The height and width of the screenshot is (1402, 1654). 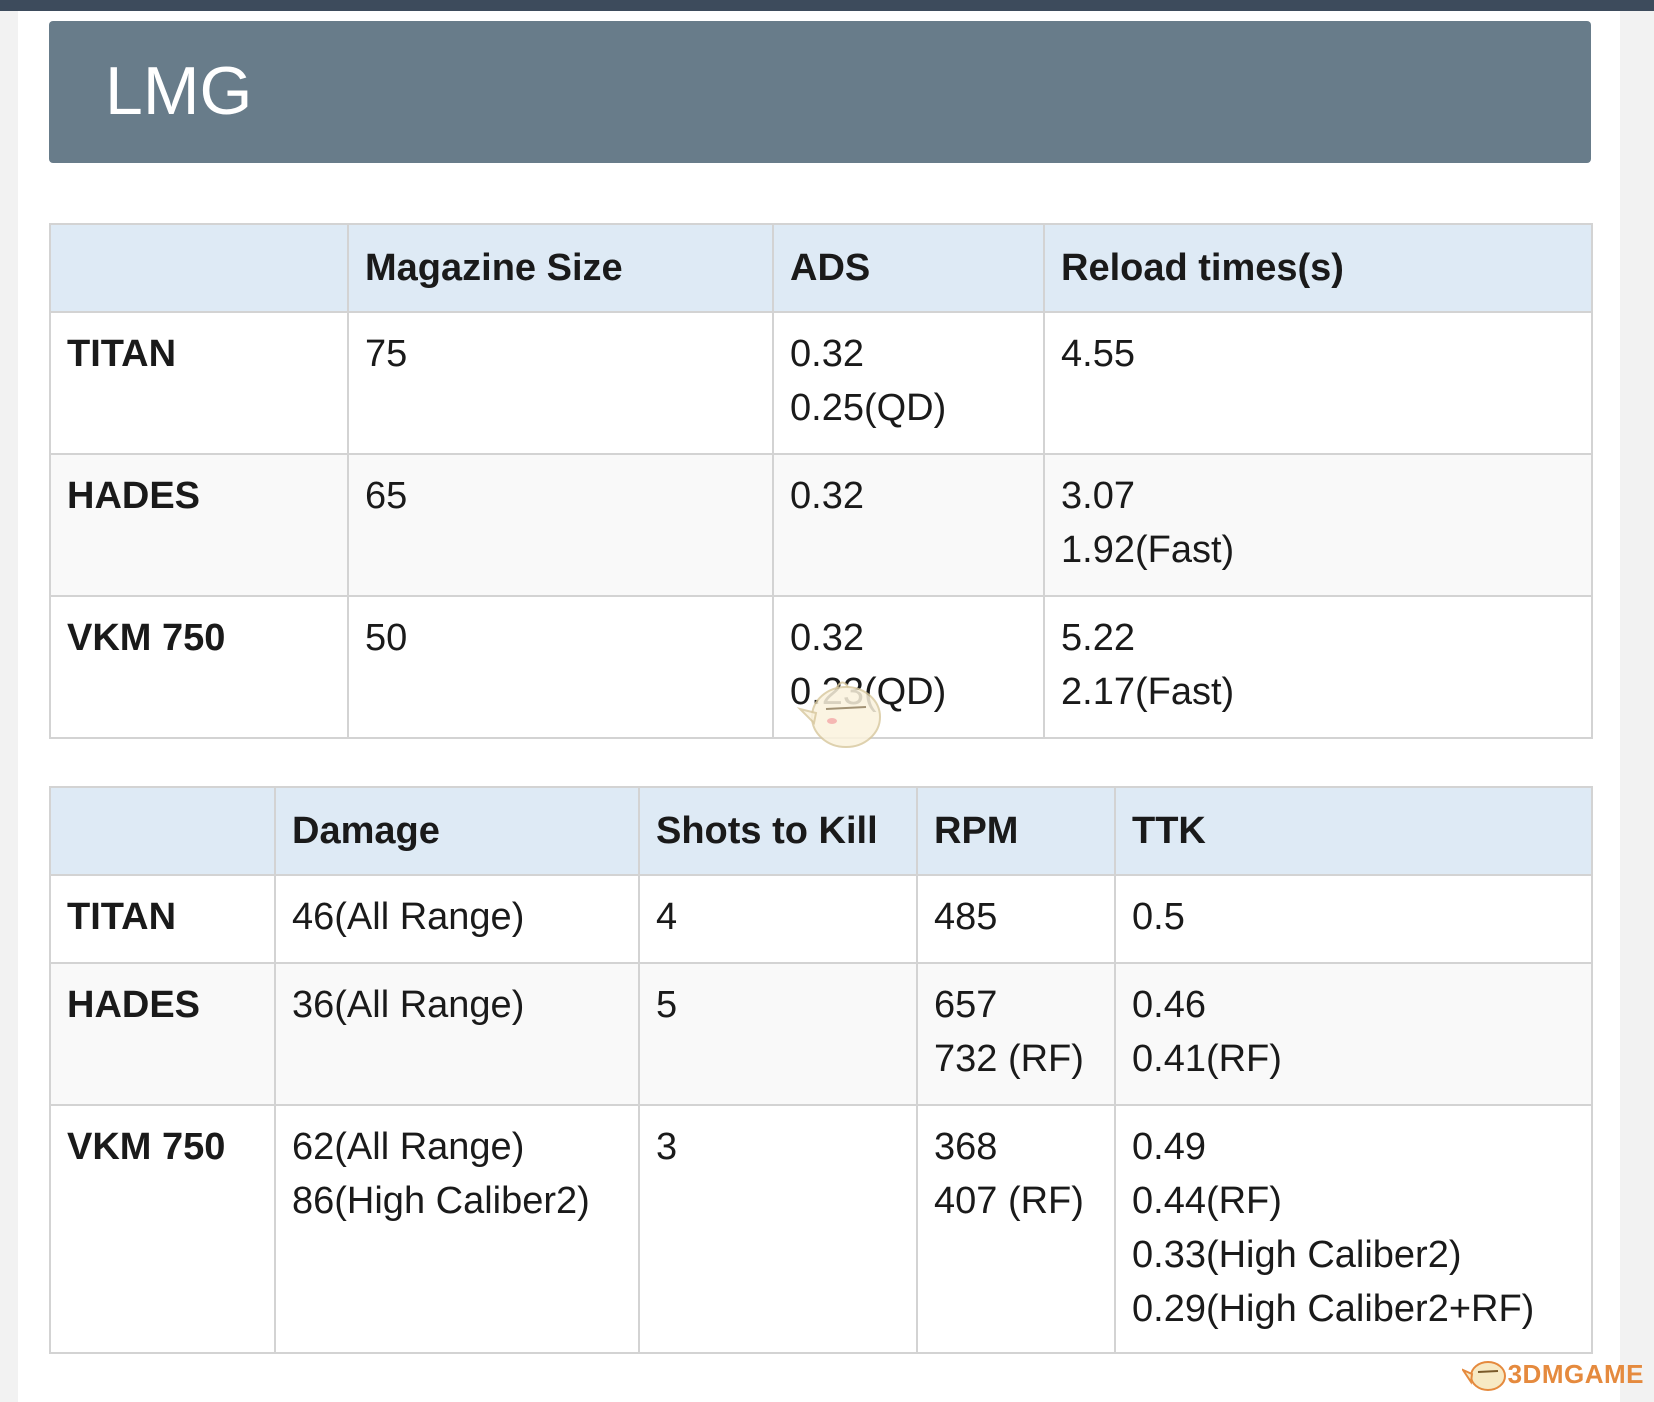 I want to click on cell-line: 3.07, so click(x=1098, y=496).